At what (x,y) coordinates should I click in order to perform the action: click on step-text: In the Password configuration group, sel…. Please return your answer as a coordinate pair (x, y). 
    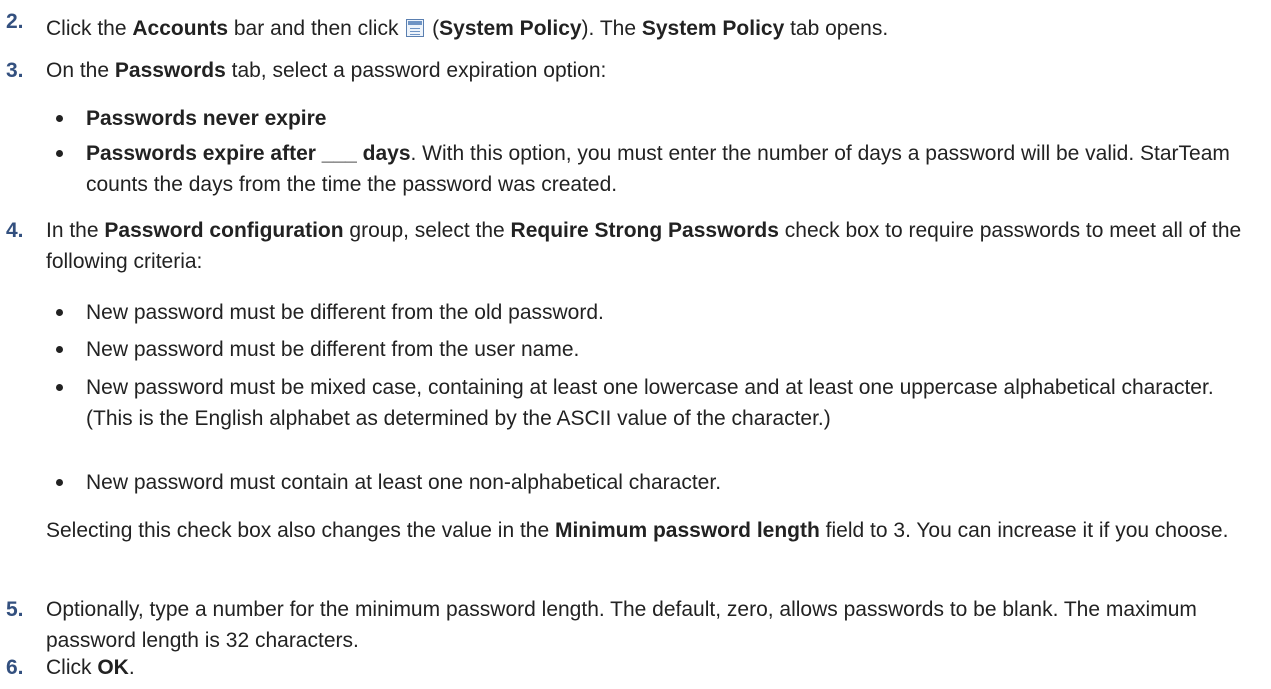
    Looking at the image, I should click on (644, 246).